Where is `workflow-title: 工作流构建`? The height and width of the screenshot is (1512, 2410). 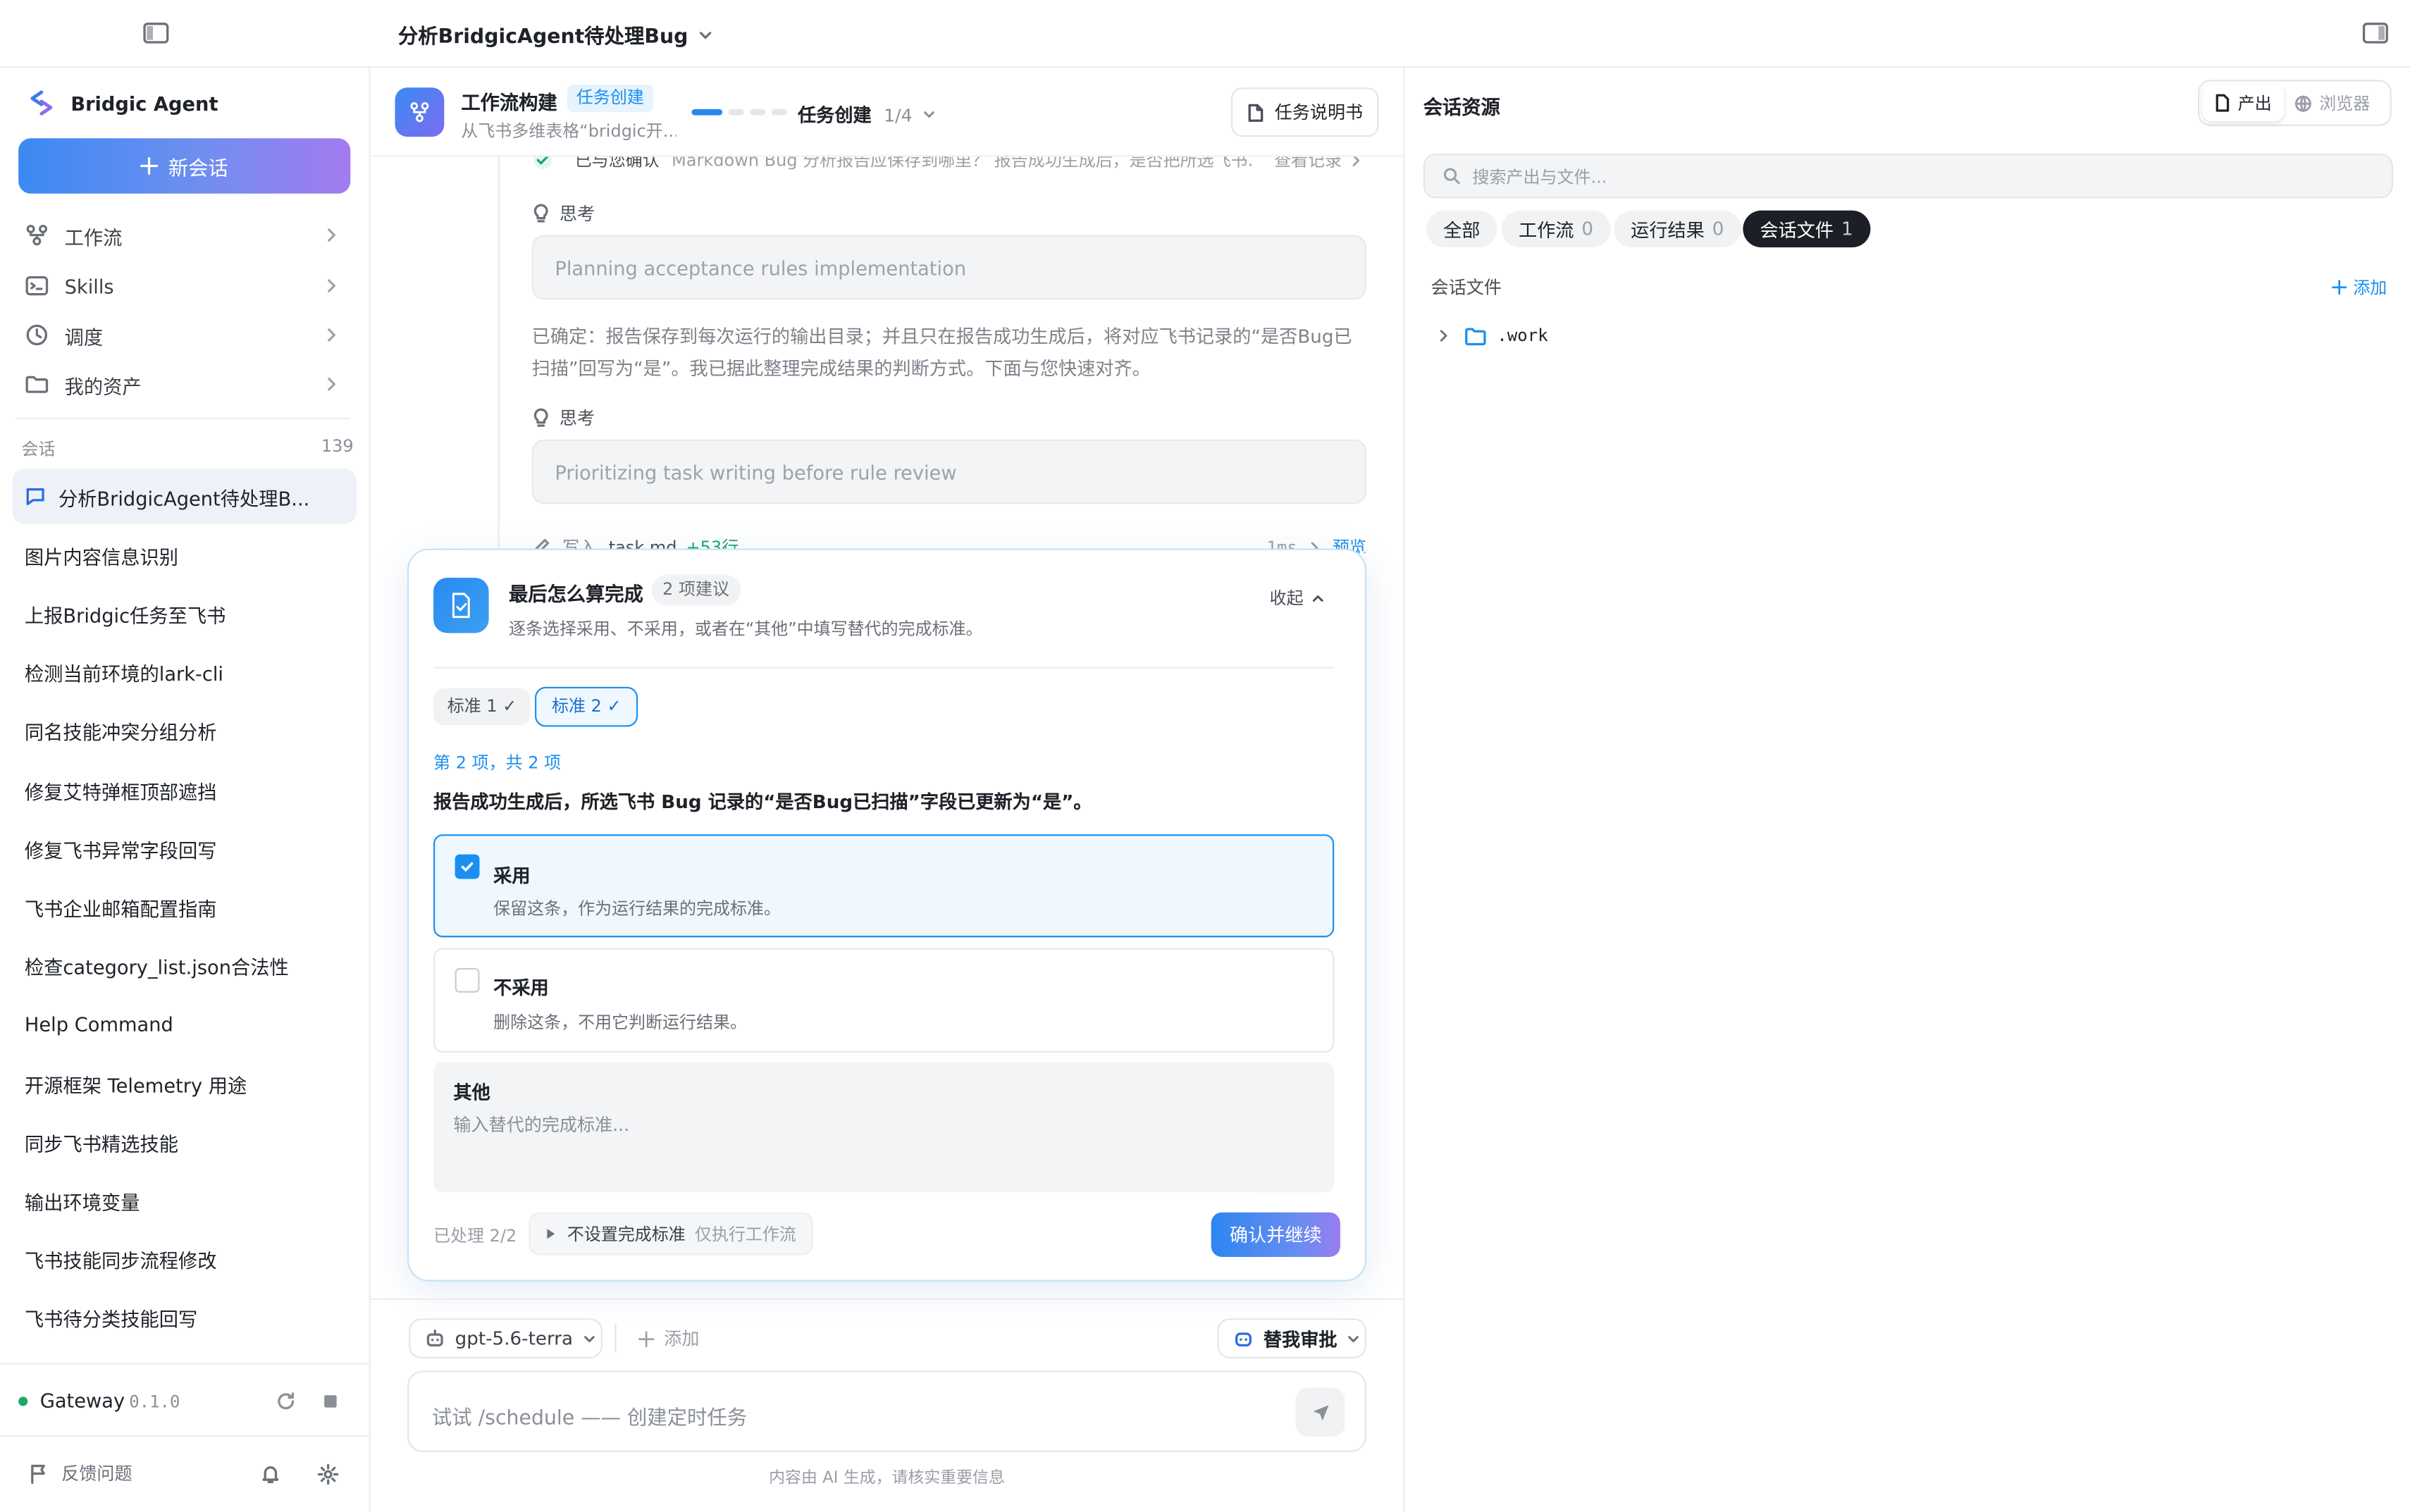
workflow-title: 工作流构建 is located at coordinates (509, 102).